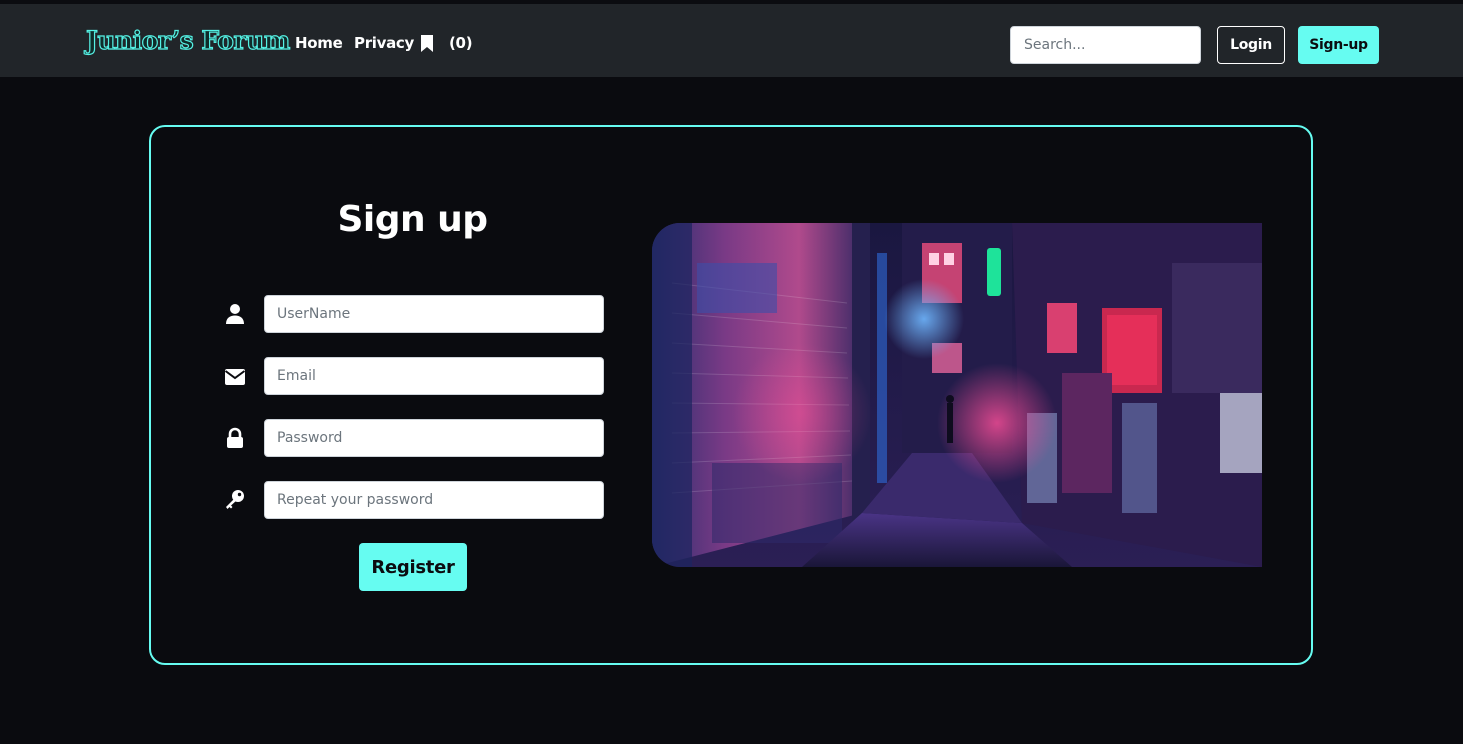  What do you see at coordinates (1105, 45) in the screenshot?
I see `search-input` at bounding box center [1105, 45].